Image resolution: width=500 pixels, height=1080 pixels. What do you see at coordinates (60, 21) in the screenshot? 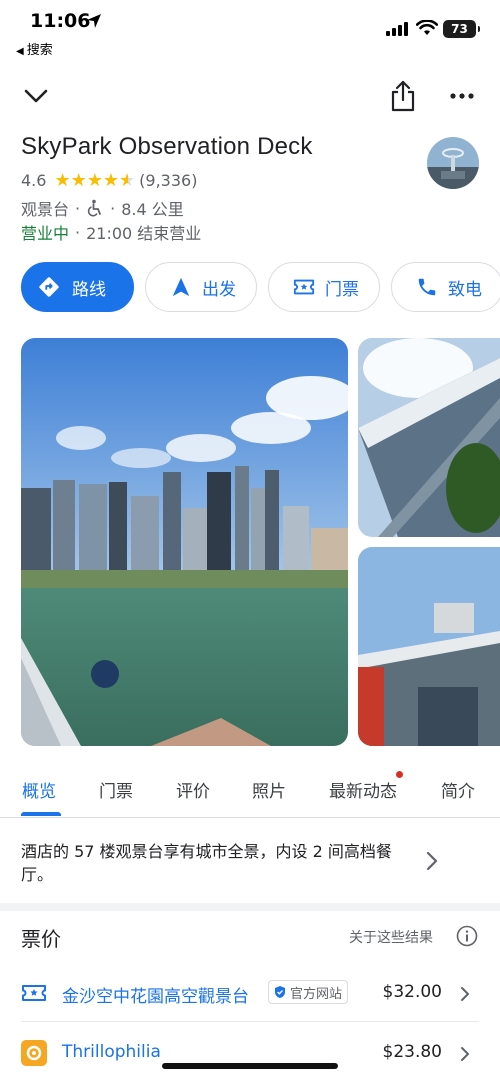
I see `clock: 11:06` at bounding box center [60, 21].